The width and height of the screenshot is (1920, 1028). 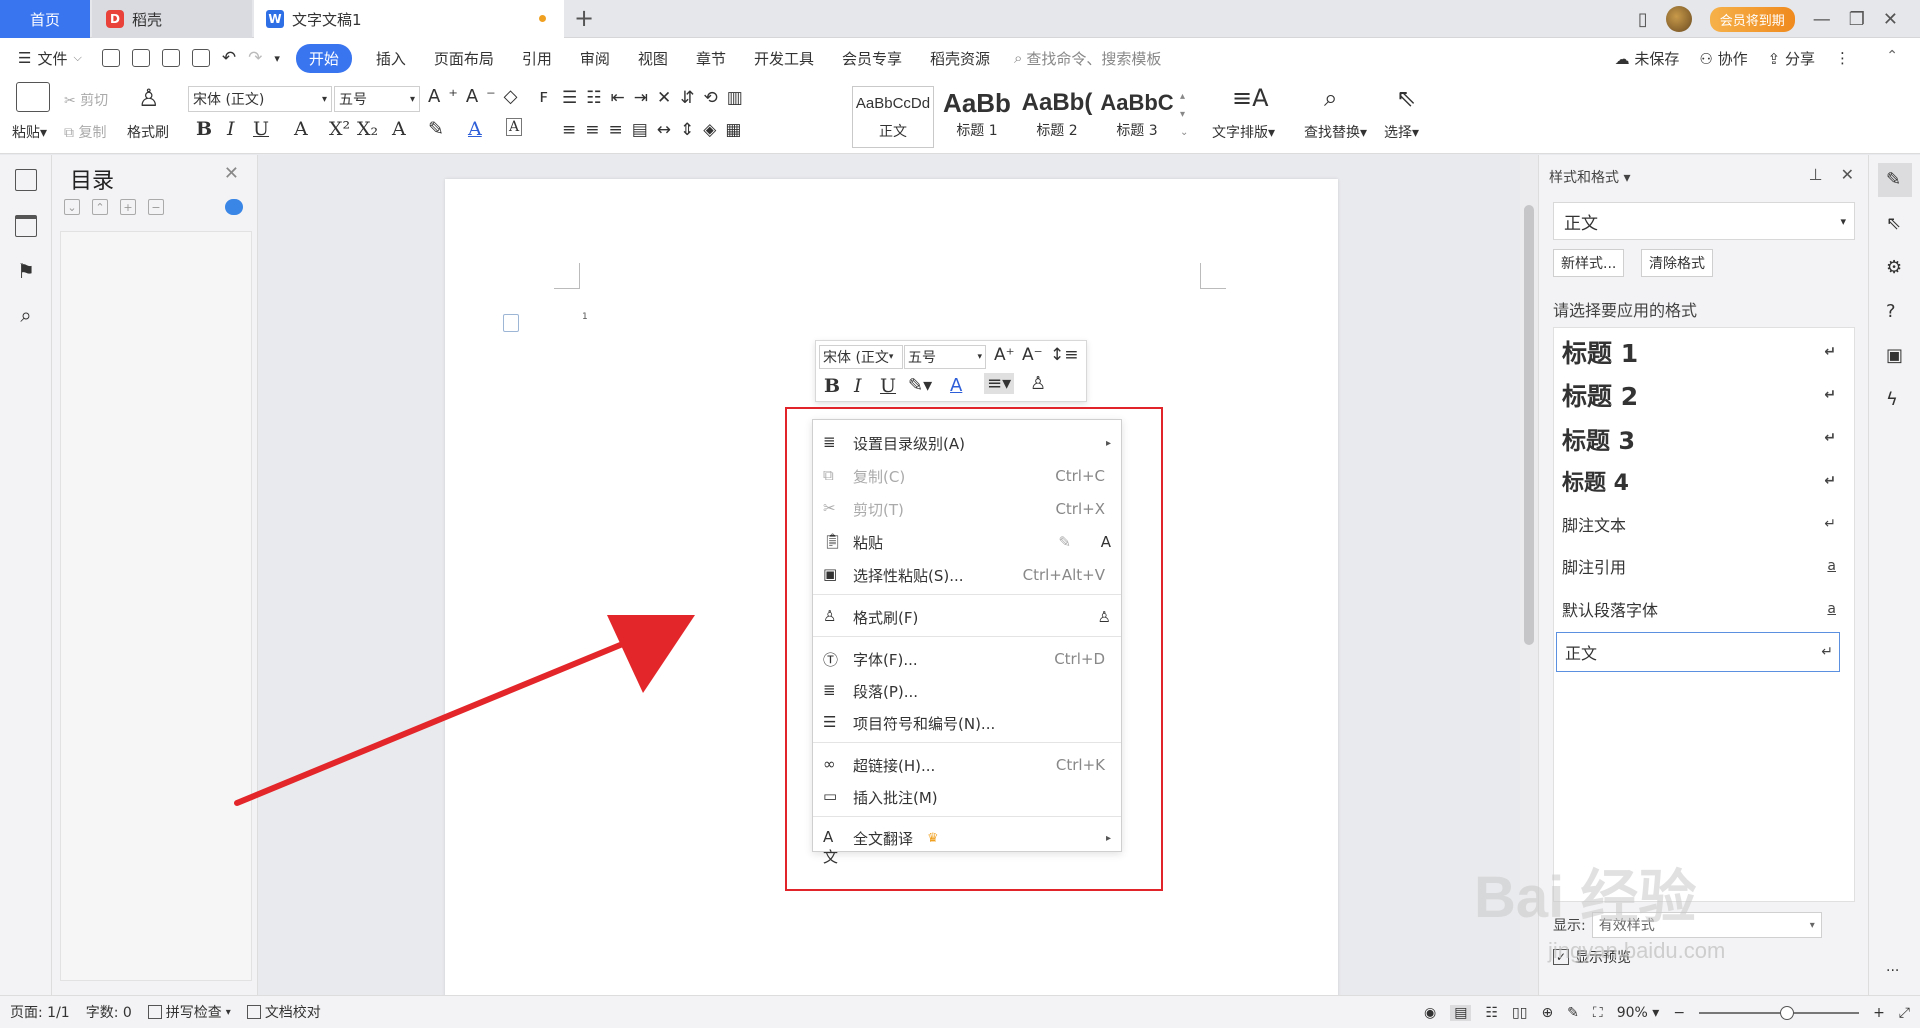 What do you see at coordinates (229, 58) in the screenshot?
I see `undo-icon: ↶` at bounding box center [229, 58].